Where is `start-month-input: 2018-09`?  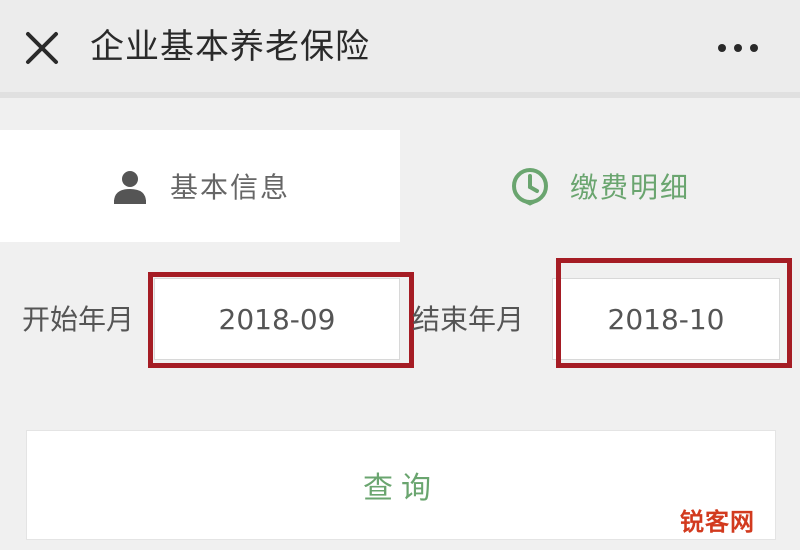
start-month-input: 2018-09 is located at coordinates (277, 319).